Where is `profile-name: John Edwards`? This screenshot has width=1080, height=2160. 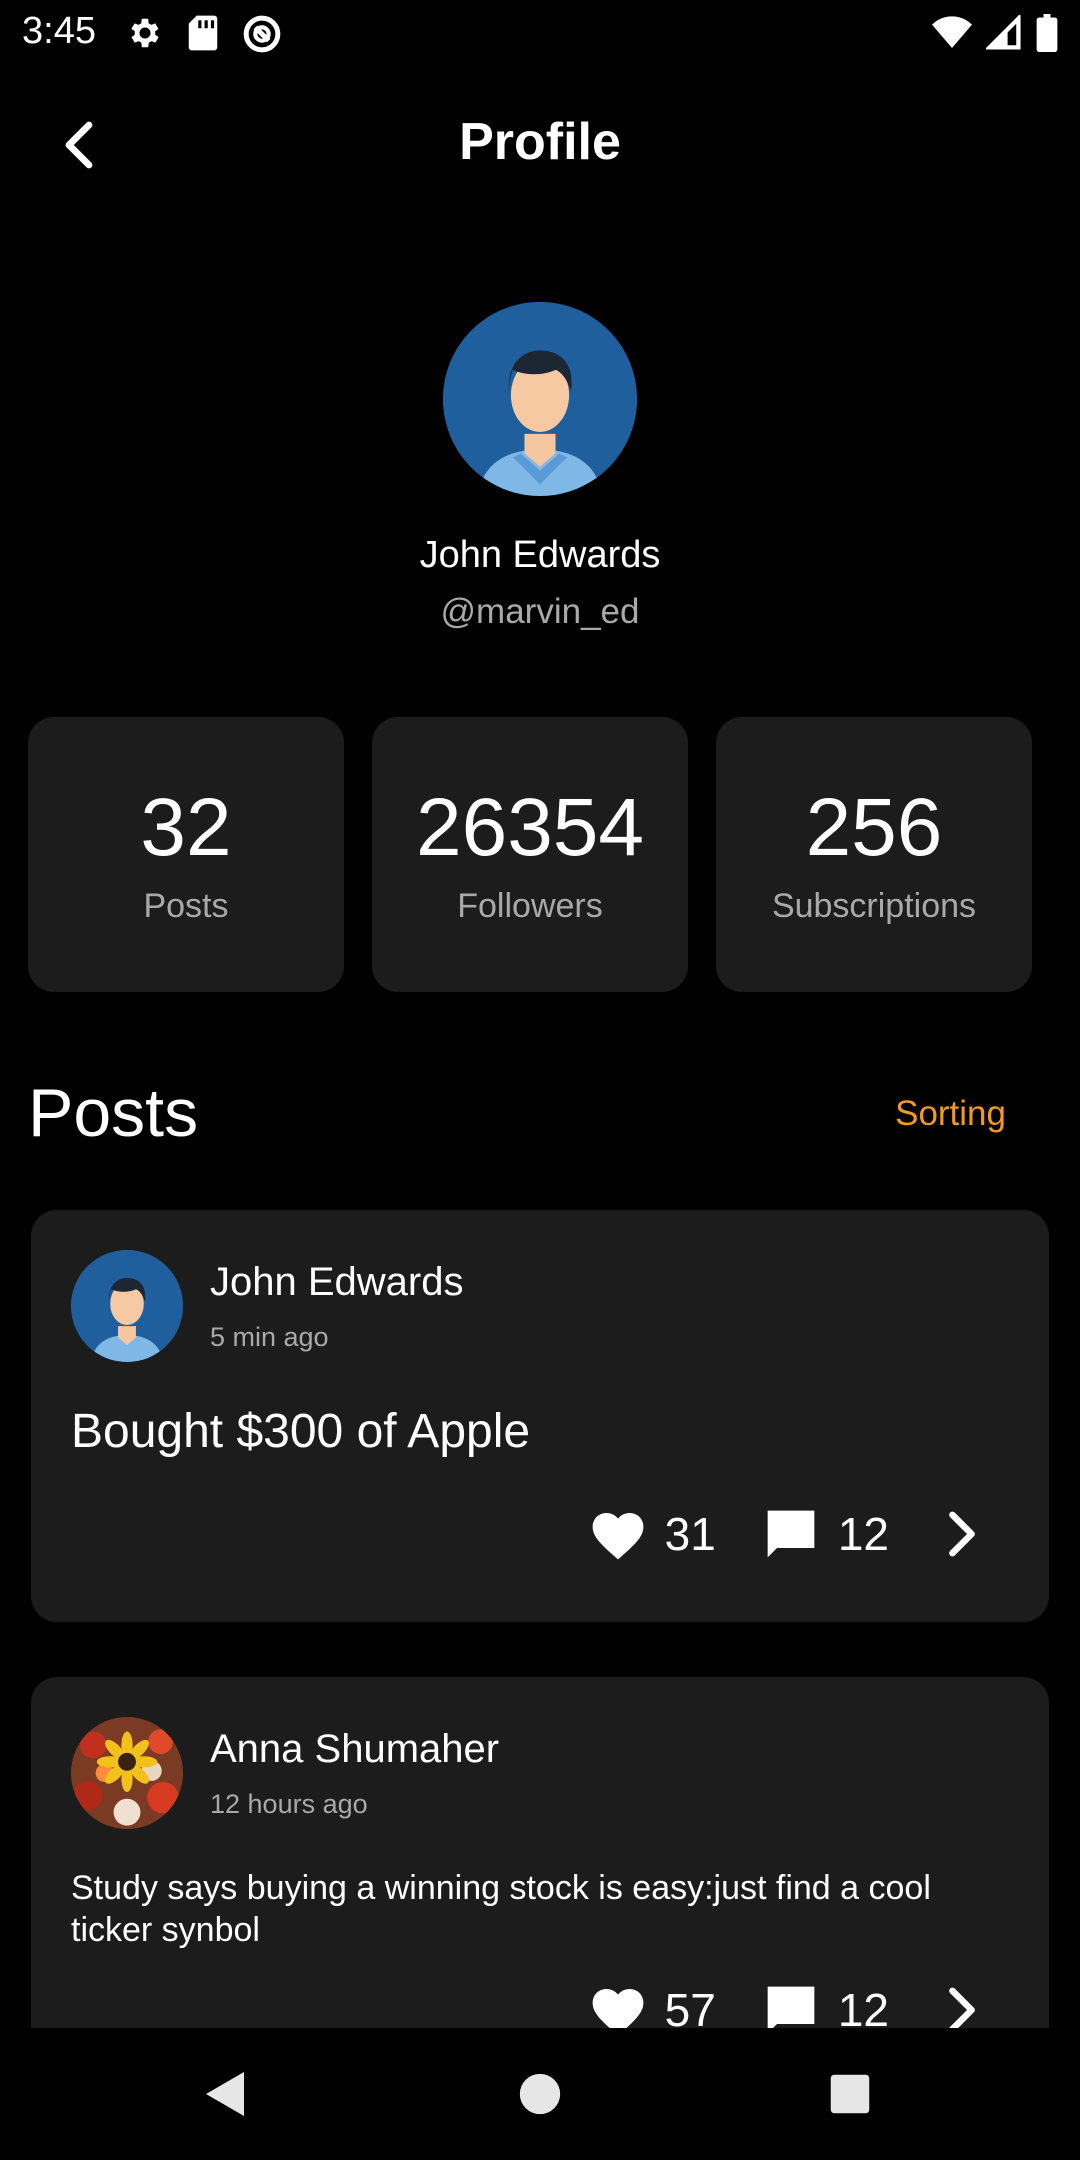 profile-name: John Edwards is located at coordinates (540, 555).